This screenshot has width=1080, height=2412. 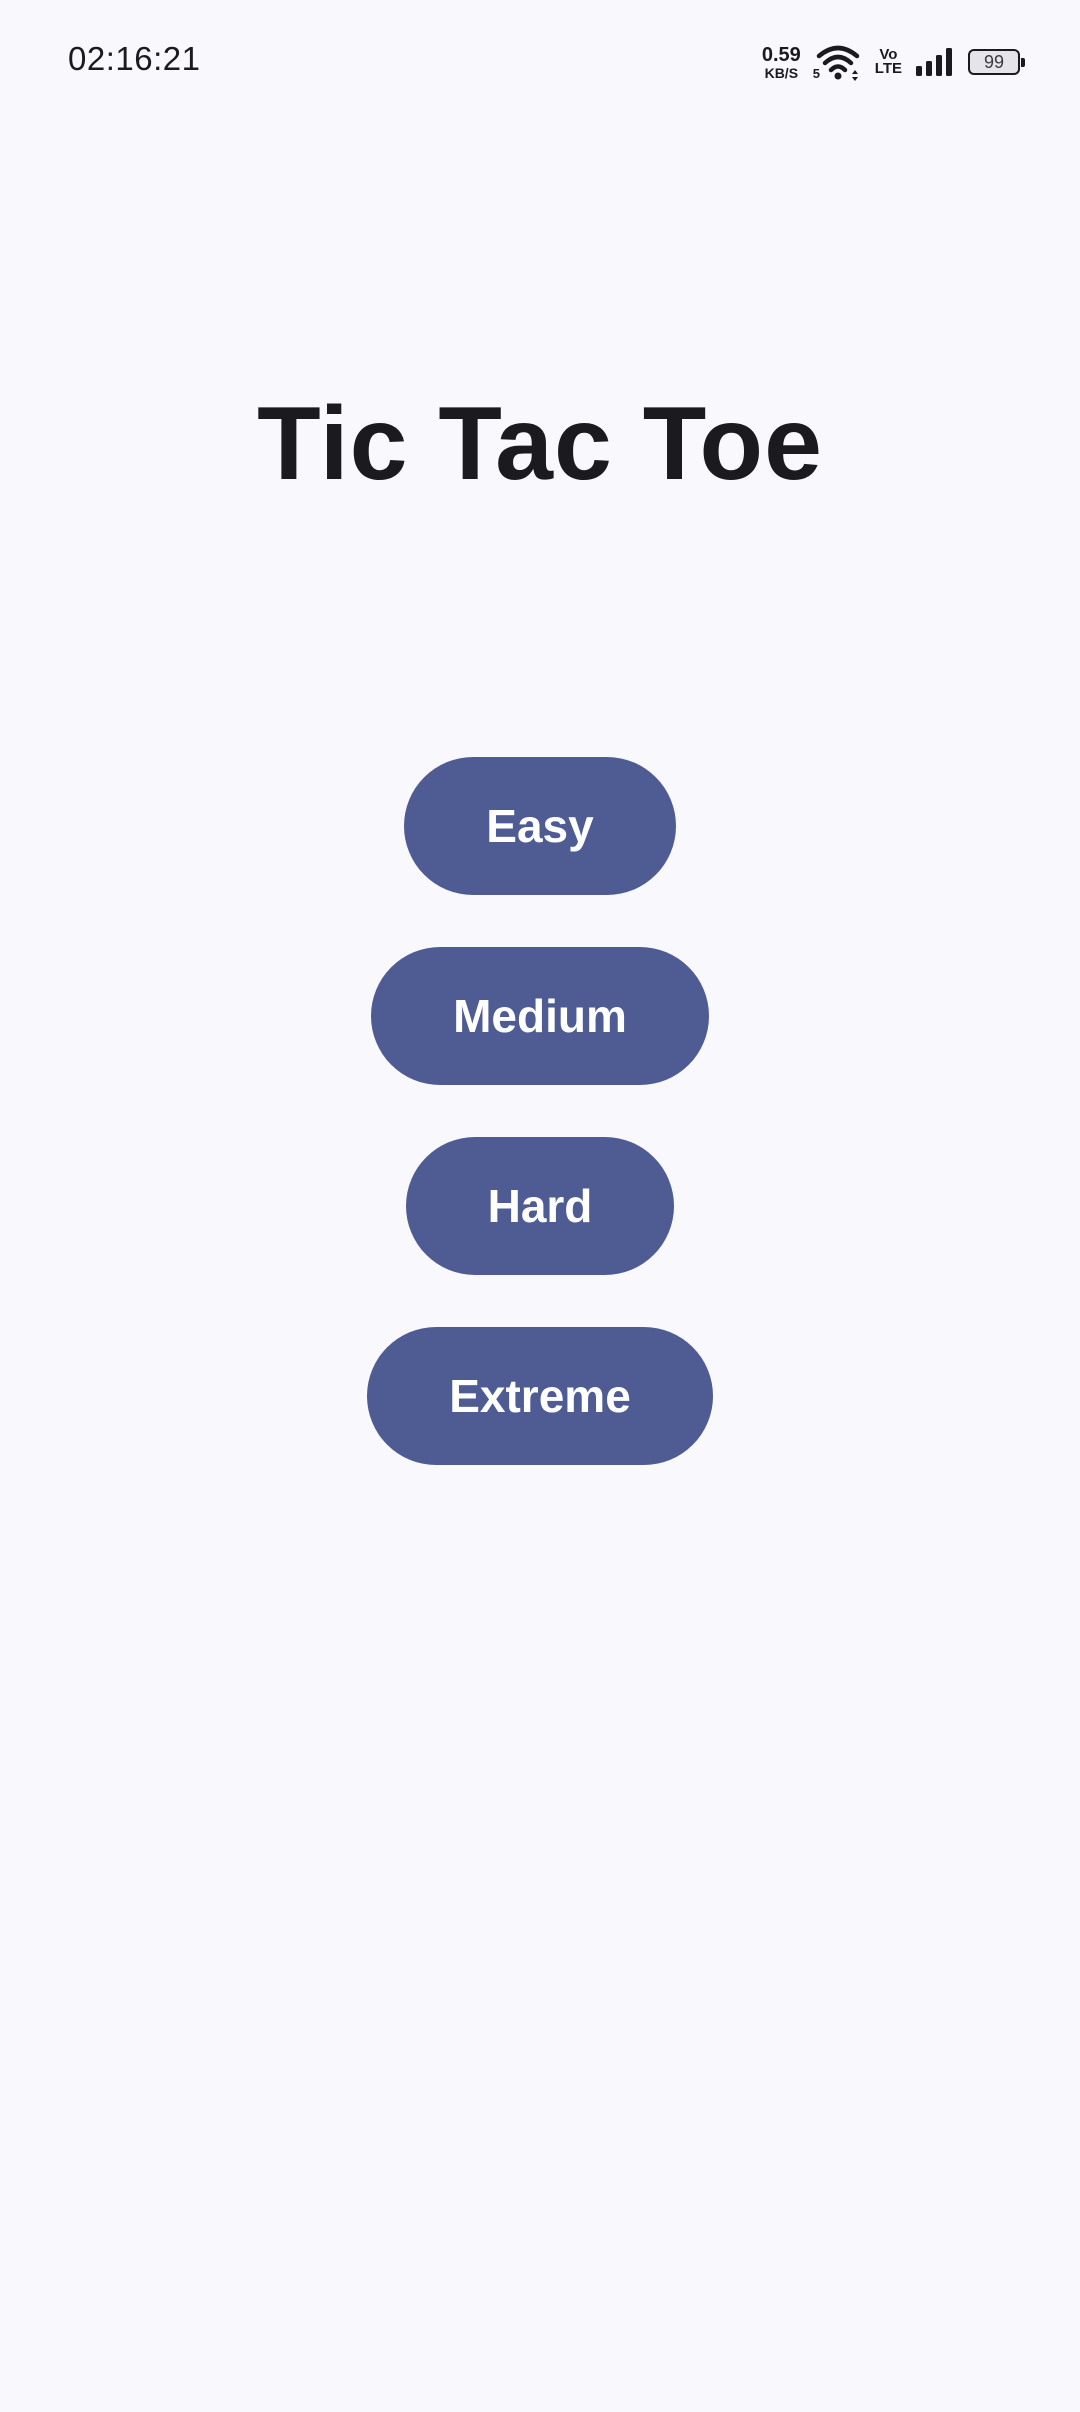 I want to click on status-icons: 0.59 KB/S 5 Vo LTE 99, so click(x=893, y=62).